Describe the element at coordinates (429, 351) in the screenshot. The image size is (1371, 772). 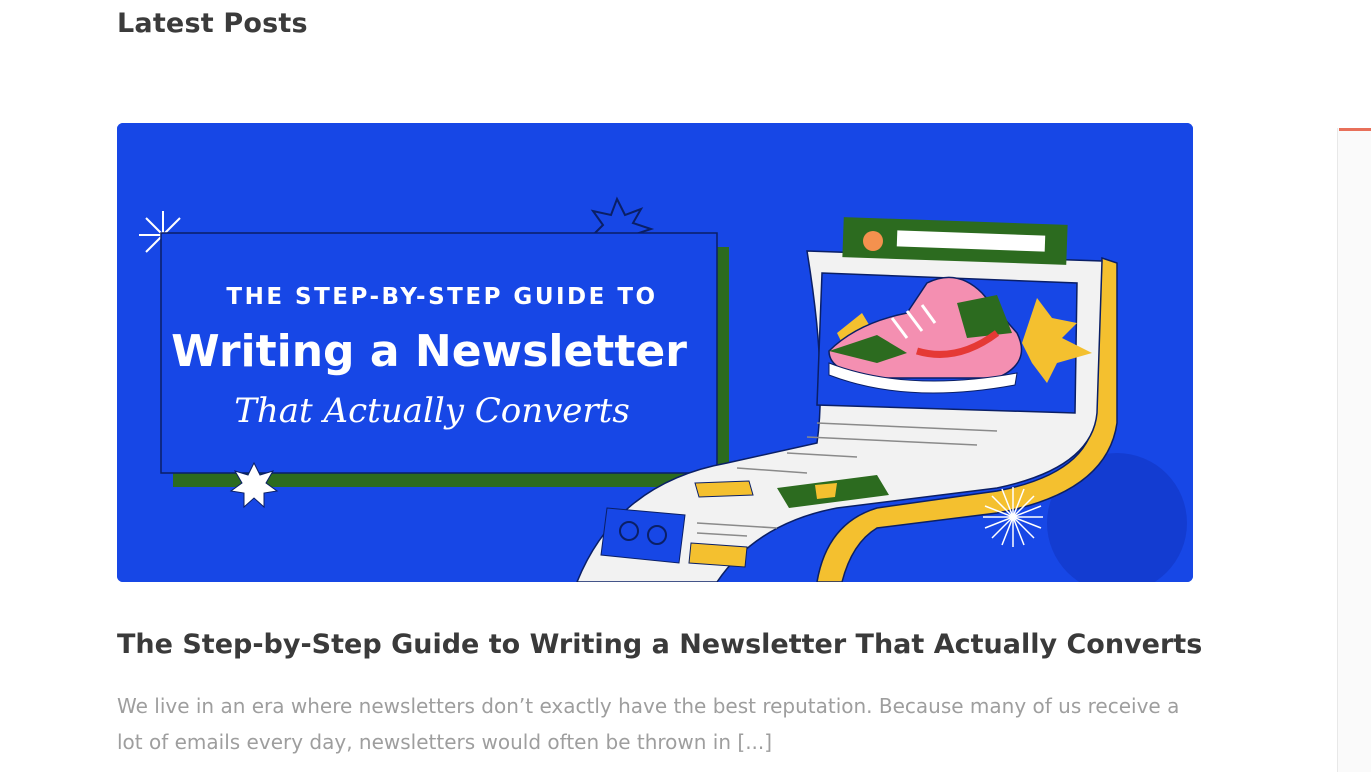
I see `hero-line-2: Writing a Newsletter` at that location.